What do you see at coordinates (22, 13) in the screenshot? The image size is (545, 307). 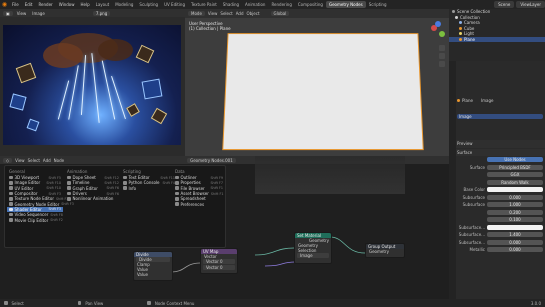 I see `image-menu-view: View` at bounding box center [22, 13].